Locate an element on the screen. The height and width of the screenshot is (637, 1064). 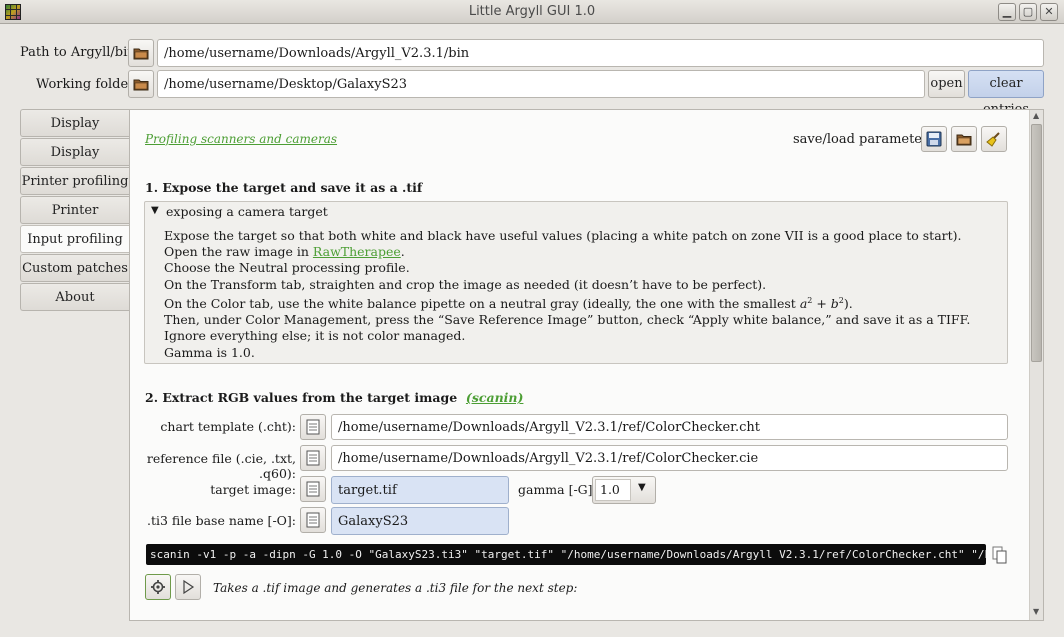
scroll-down-icon: ▼ is located at coordinates (1036, 611).